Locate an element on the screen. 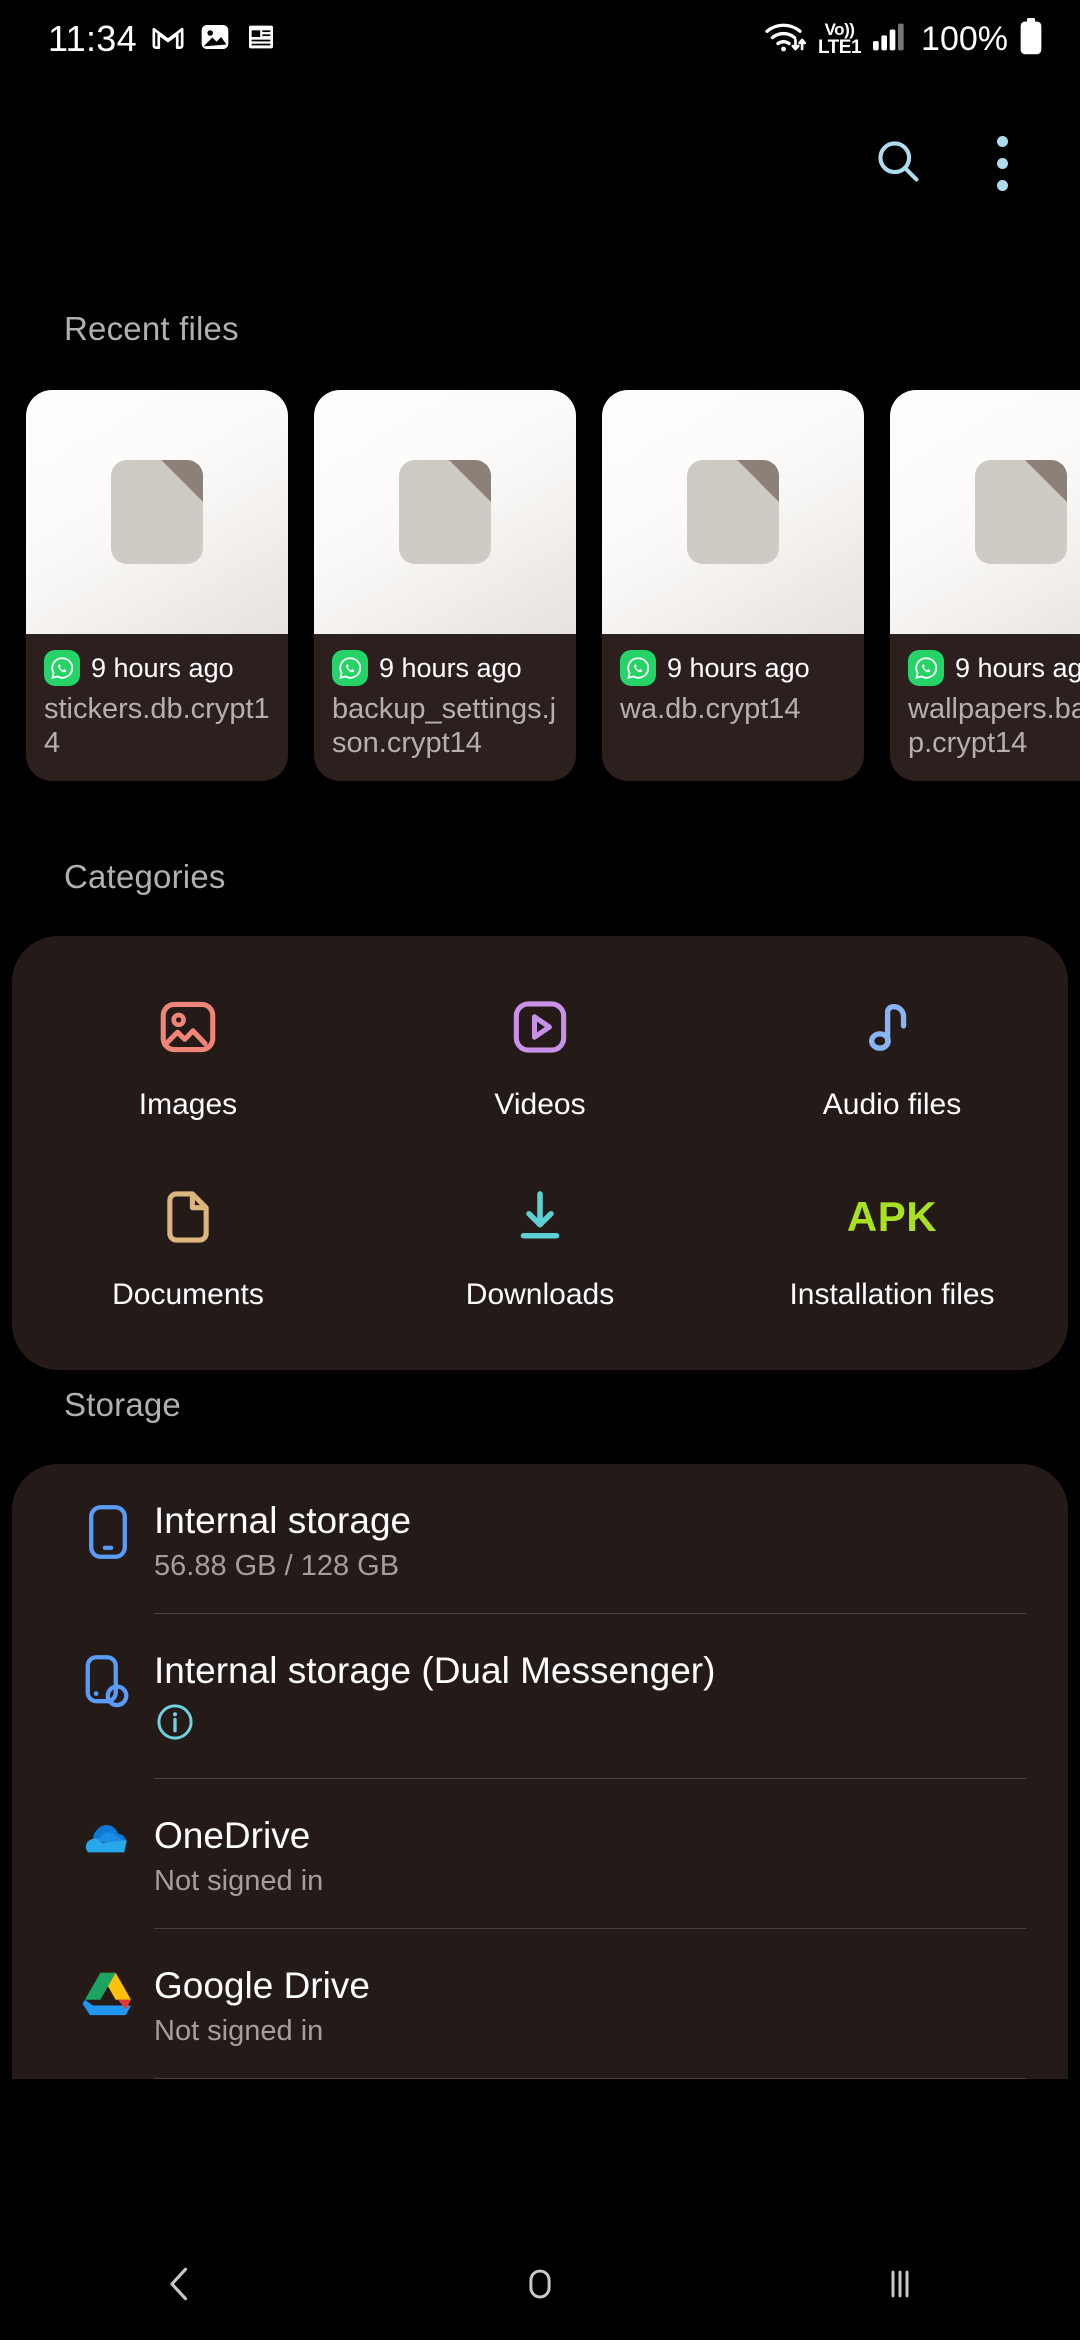 This screenshot has width=1080, height=2340. phone-dual-icon is located at coordinates (108, 1679).